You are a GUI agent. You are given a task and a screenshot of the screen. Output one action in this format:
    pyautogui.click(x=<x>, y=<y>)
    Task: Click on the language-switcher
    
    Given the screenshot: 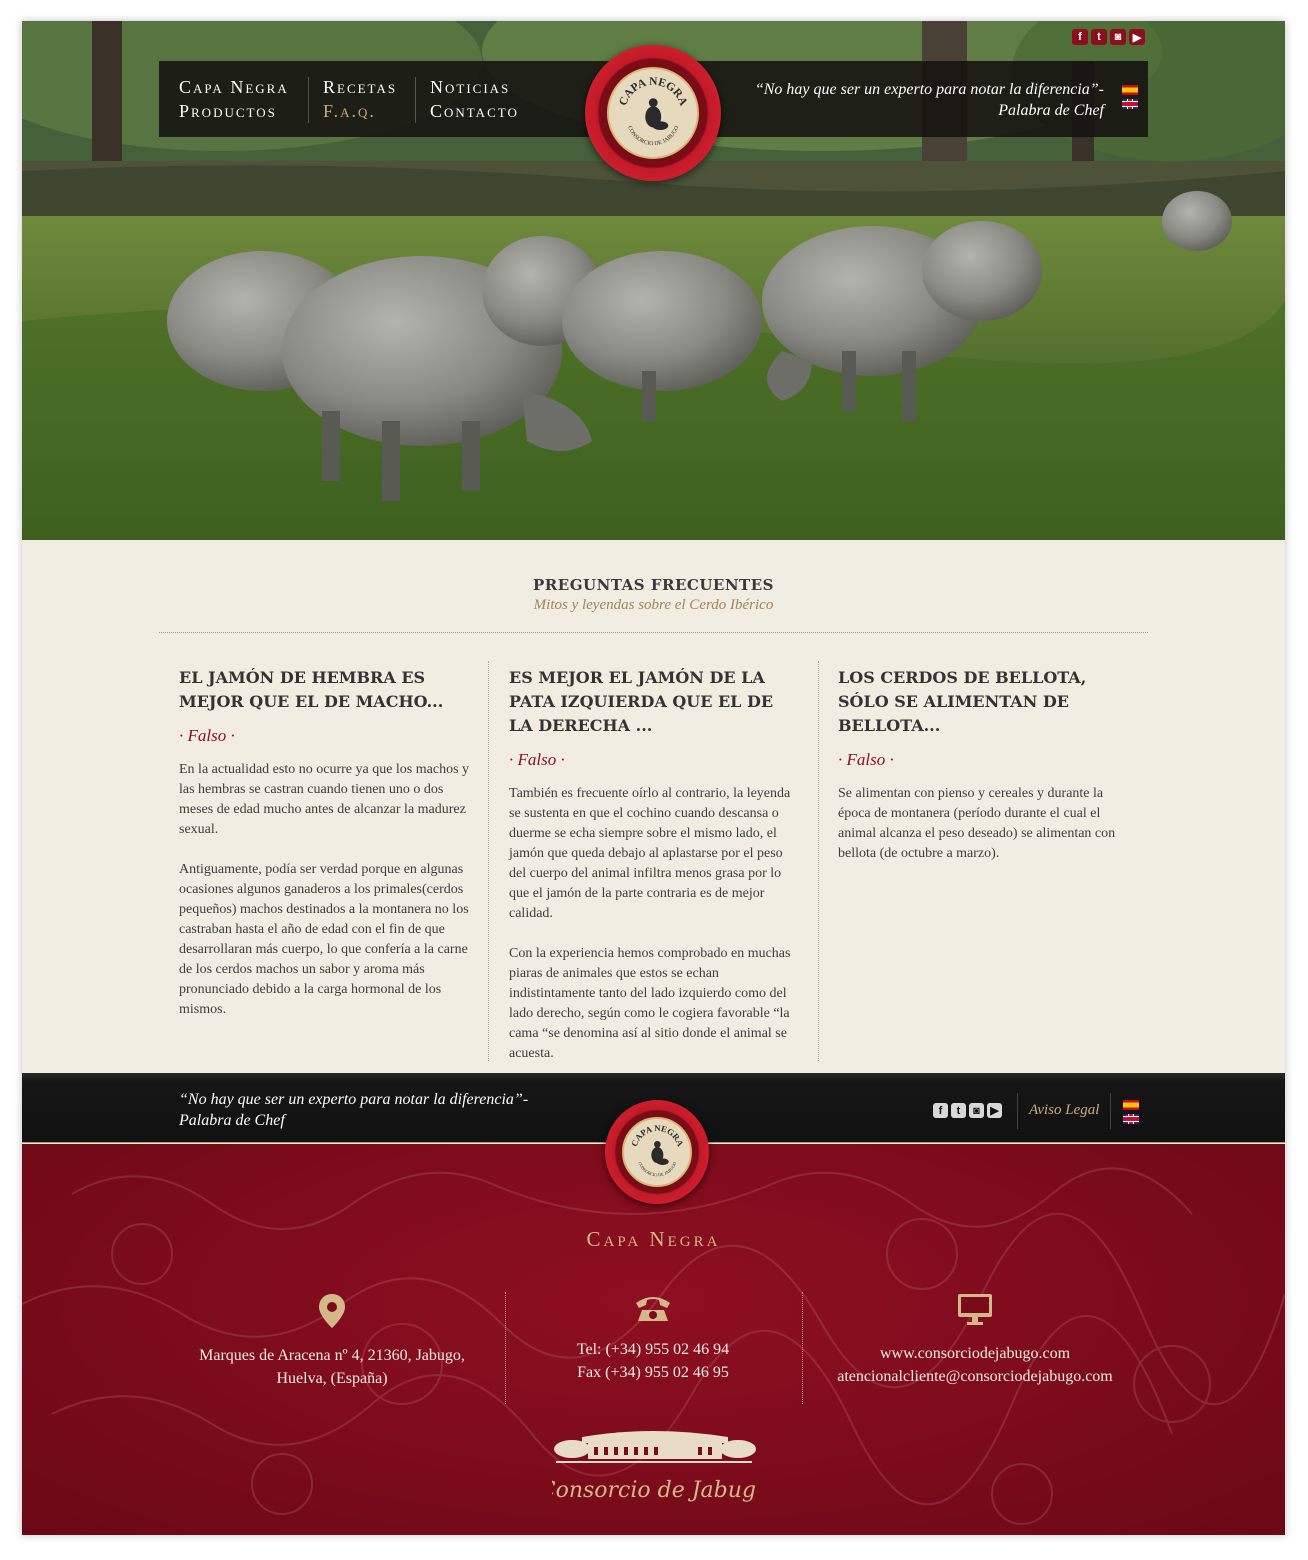 What is the action you would take?
    pyautogui.click(x=1130, y=97)
    